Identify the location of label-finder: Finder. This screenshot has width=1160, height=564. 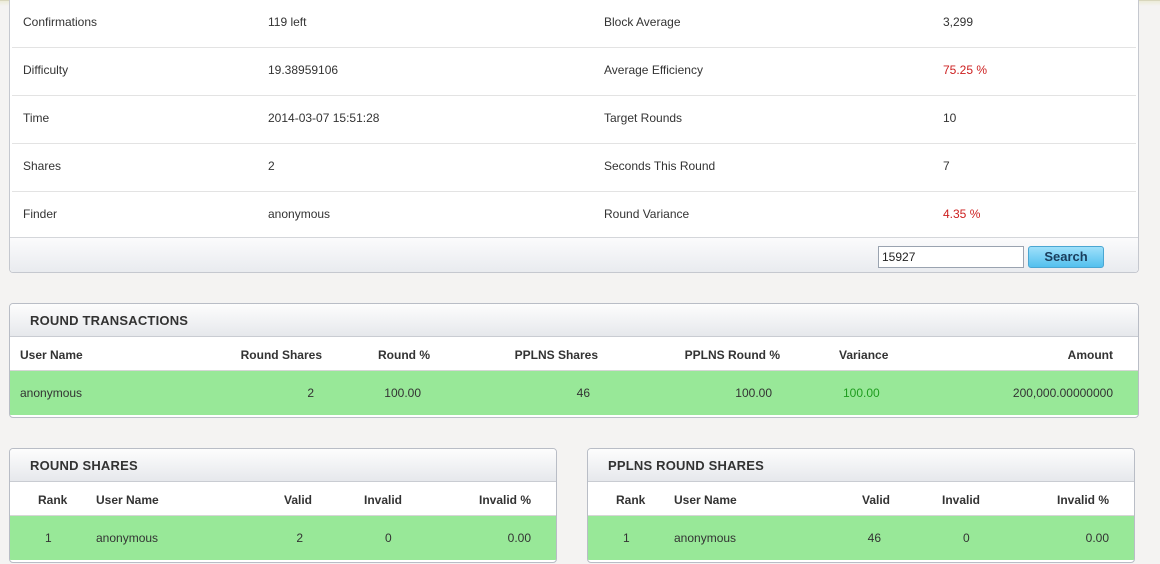
(40, 214).